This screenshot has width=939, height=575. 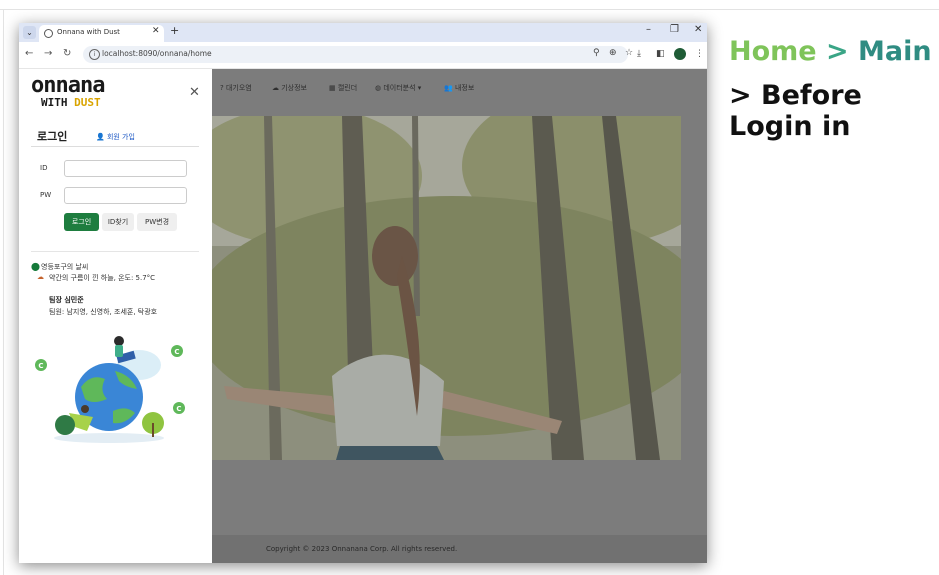 I want to click on minimize-icon: –, so click(x=648, y=29).